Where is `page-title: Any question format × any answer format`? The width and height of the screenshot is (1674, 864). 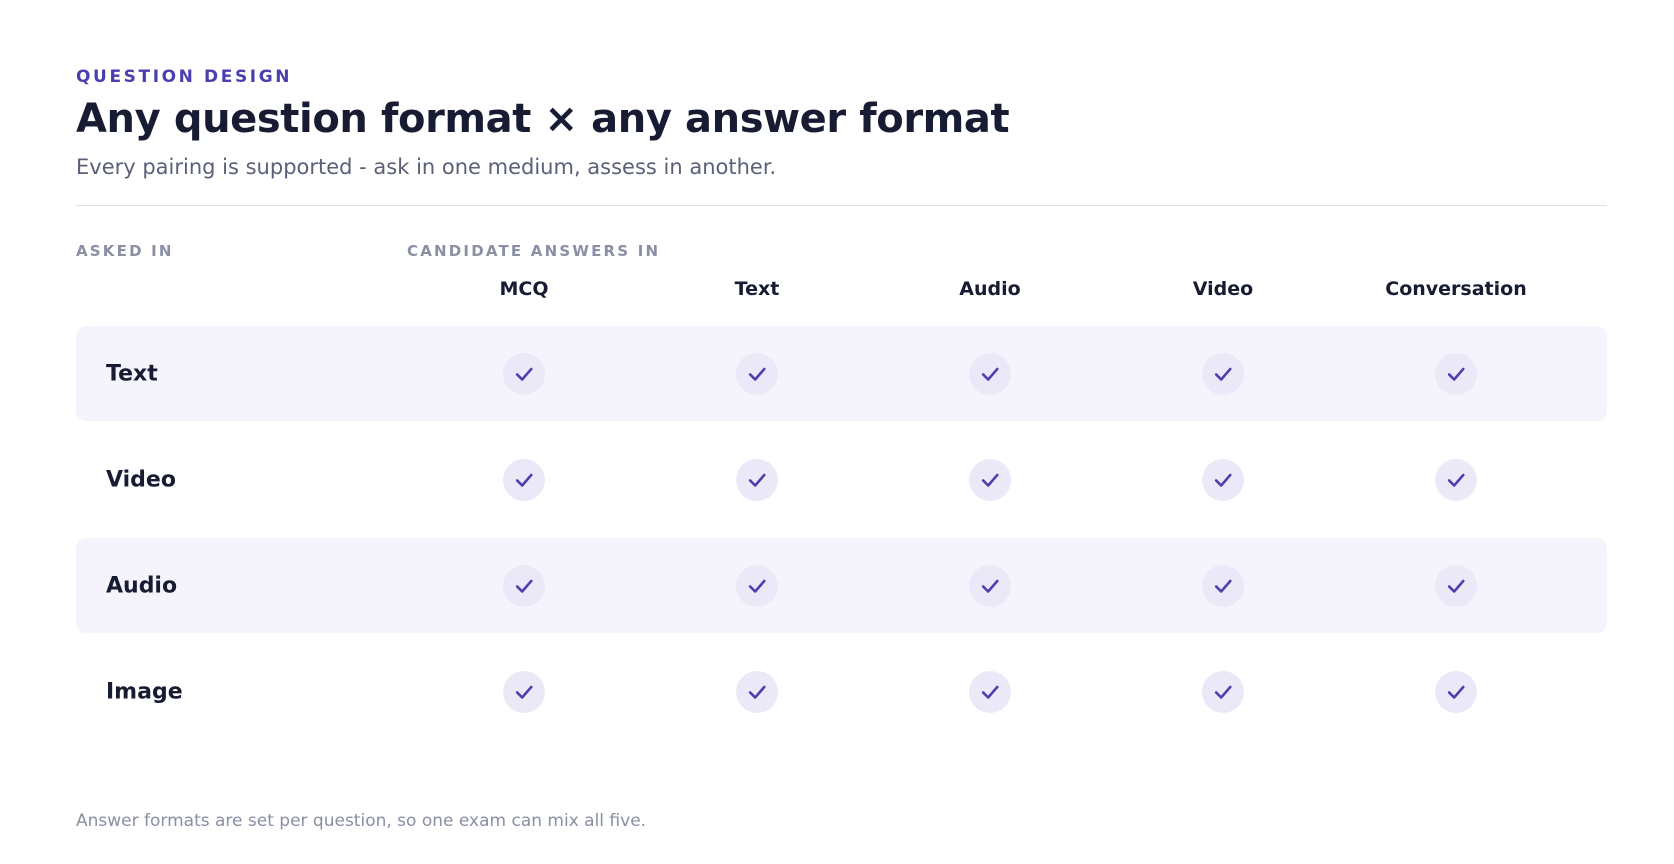
page-title: Any question format × any answer format is located at coordinates (543, 119).